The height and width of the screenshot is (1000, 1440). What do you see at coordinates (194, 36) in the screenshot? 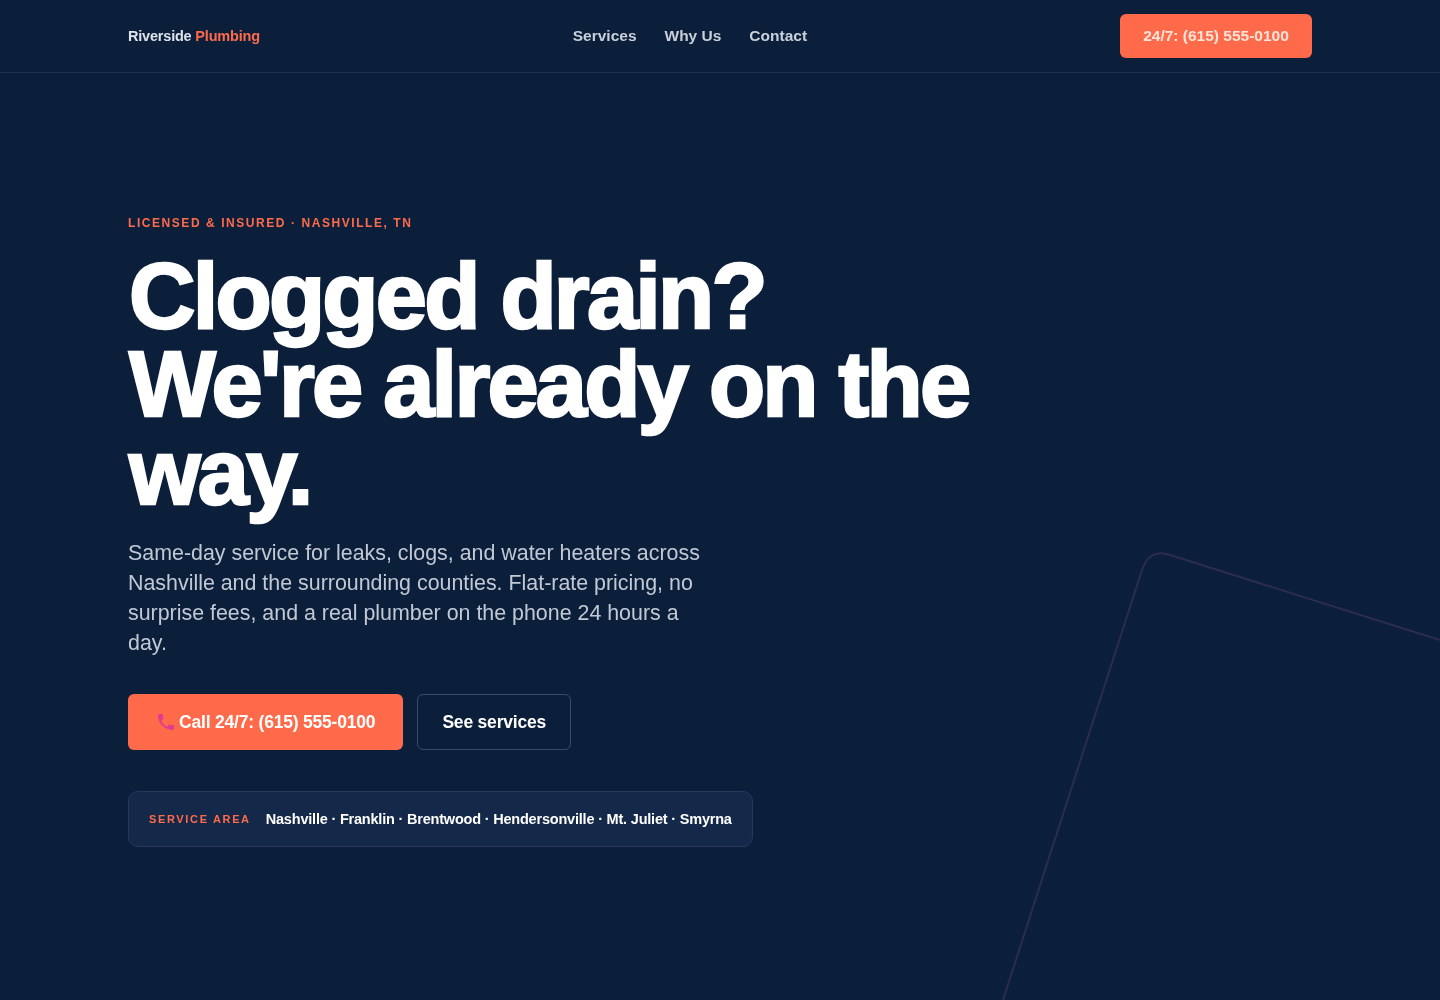
I see `brand-logo: Riverside Plumbing` at bounding box center [194, 36].